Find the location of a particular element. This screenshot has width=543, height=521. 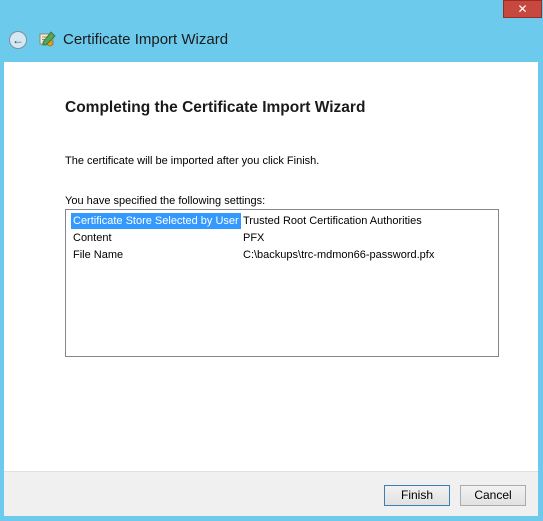

close-icon: ✕ is located at coordinates (522, 9).